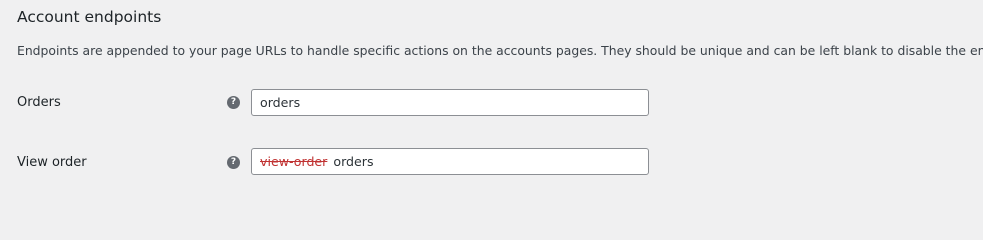 The image size is (983, 240). What do you see at coordinates (89, 17) in the screenshot?
I see `section-title: Account endpoints` at bounding box center [89, 17].